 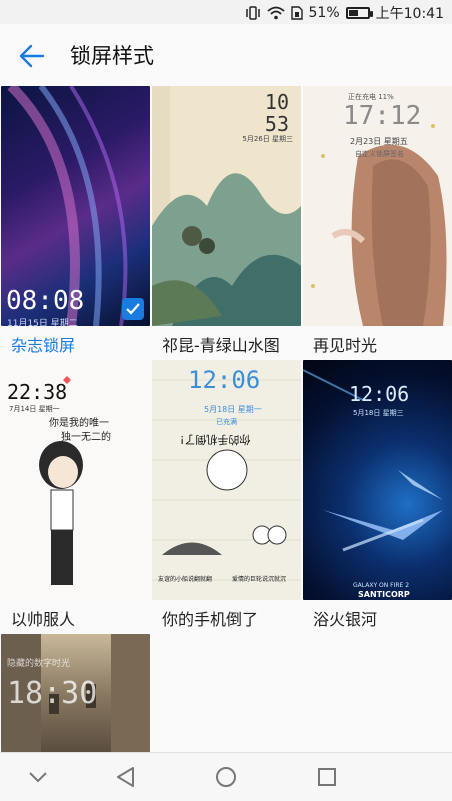 What do you see at coordinates (378, 413) in the screenshot?
I see `lock-date: 5月18日 星期三` at bounding box center [378, 413].